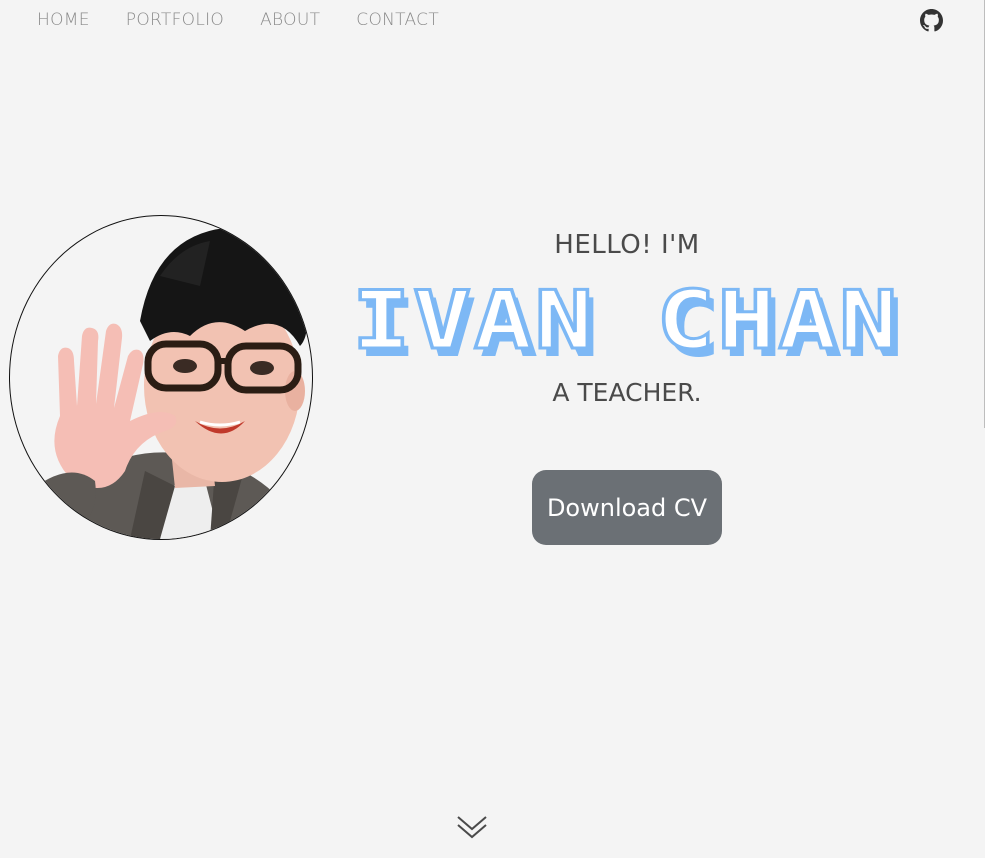  What do you see at coordinates (627, 507) in the screenshot?
I see `download-cv-button: Download CV` at bounding box center [627, 507].